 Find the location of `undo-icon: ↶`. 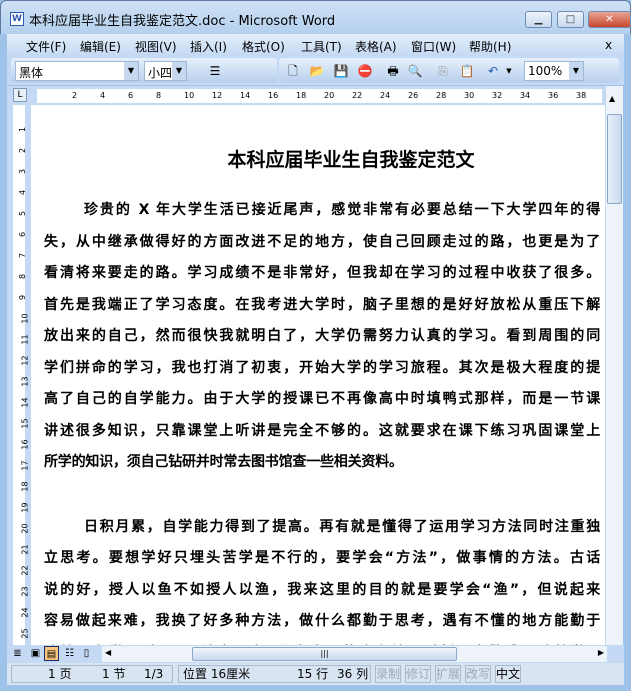

undo-icon: ↶ is located at coordinates (493, 71).